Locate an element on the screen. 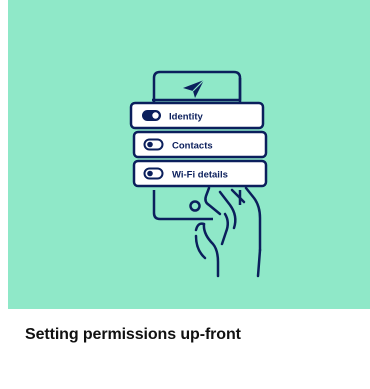  permission-row-wifi-details: Wi-Fi details is located at coordinates (200, 173).